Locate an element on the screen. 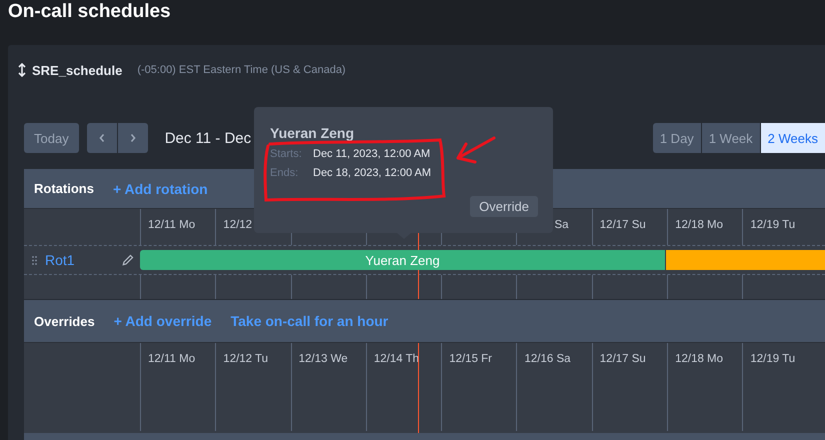 This screenshot has height=440, width=825. view-toggle: 2 Weeks is located at coordinates (792, 138).